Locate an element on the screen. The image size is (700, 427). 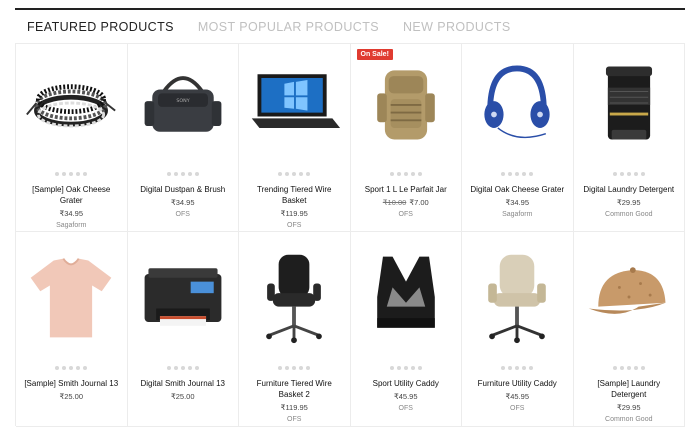
laptop-icon is located at coordinates (296, 101).